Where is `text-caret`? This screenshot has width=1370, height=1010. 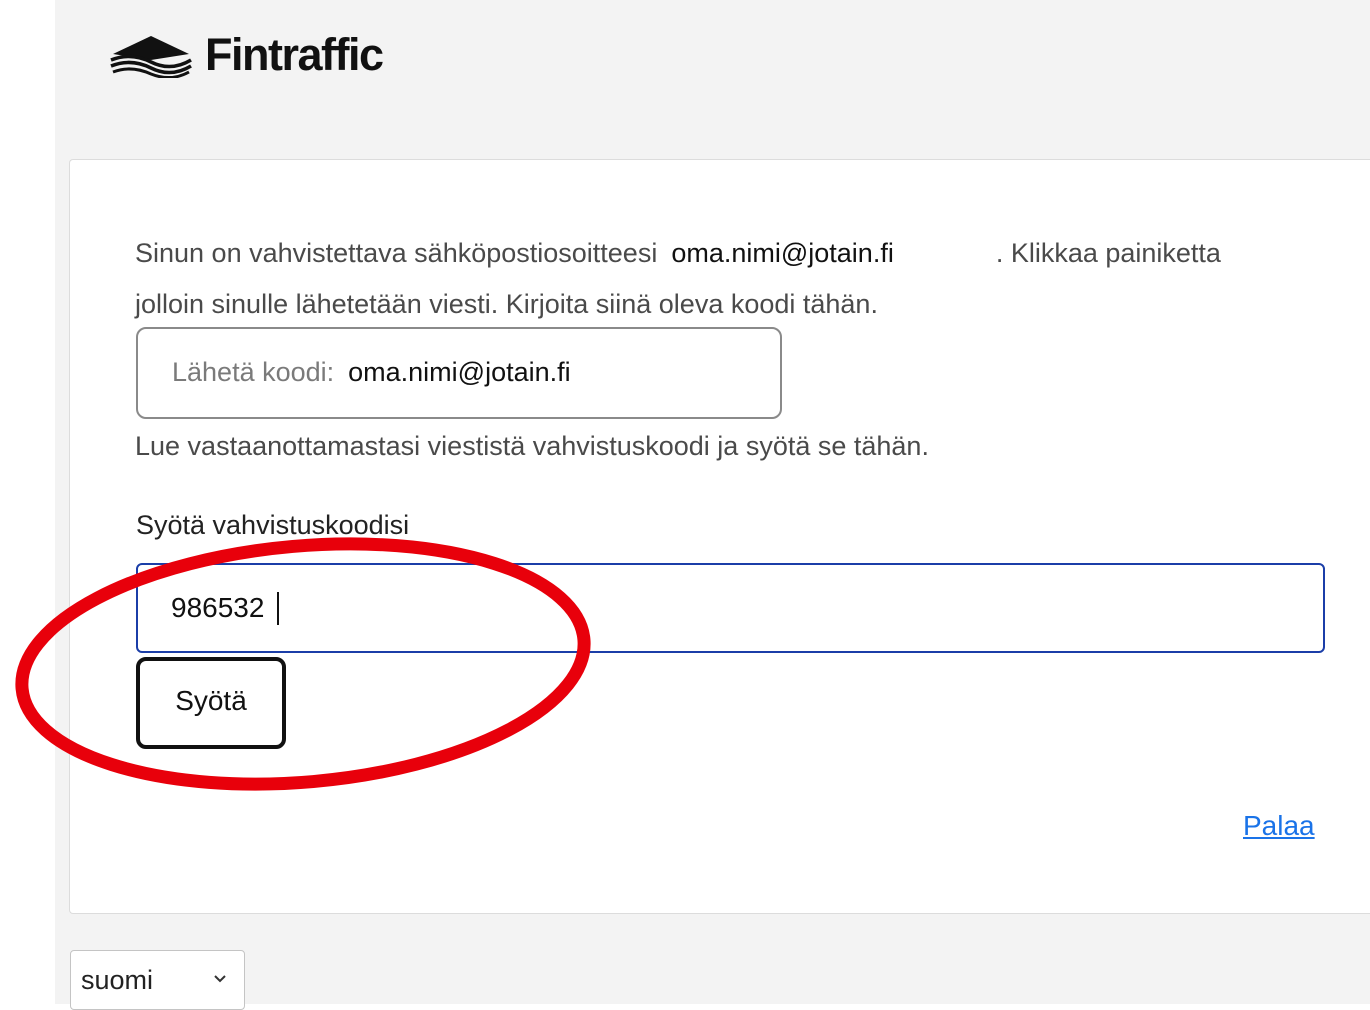
text-caret is located at coordinates (278, 608).